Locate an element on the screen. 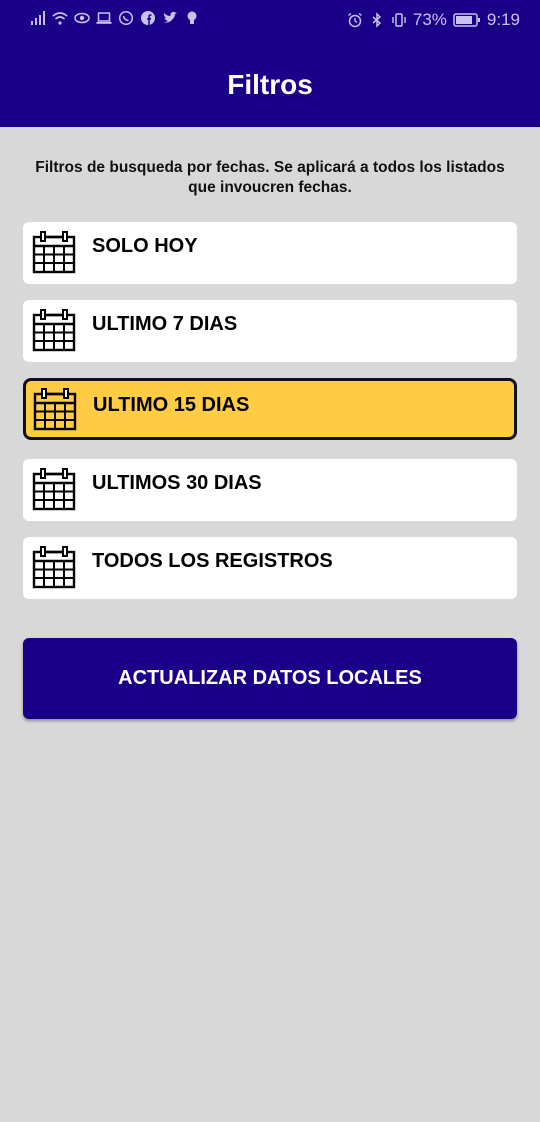  bluetooth-icon is located at coordinates (376, 20).